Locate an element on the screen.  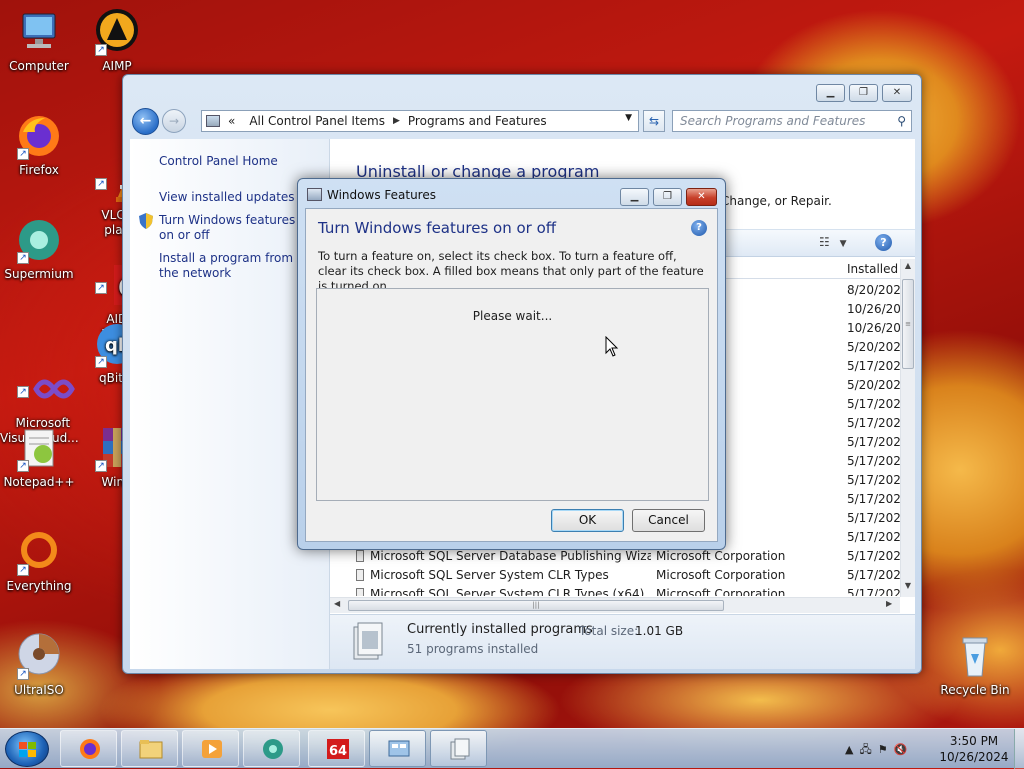
minimize-button: ▁ is located at coordinates (830, 93).